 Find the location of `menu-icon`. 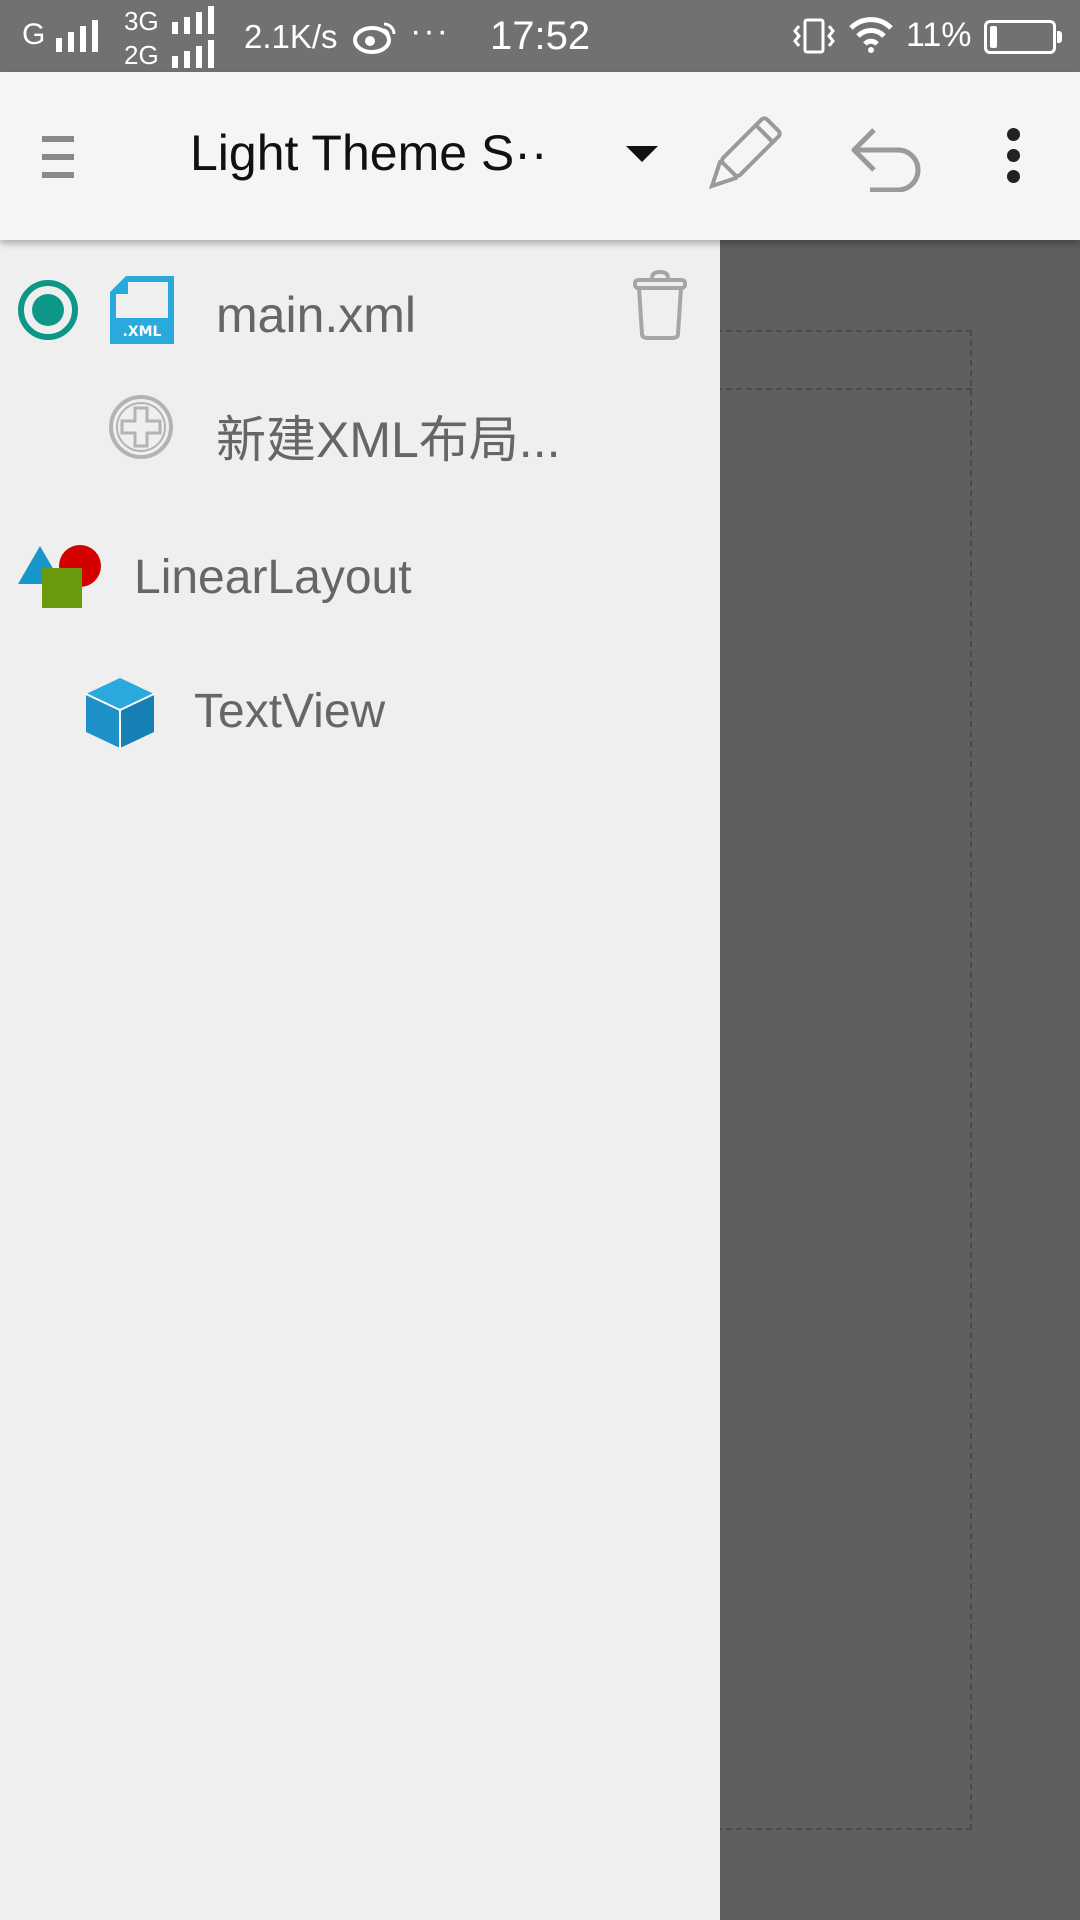

menu-icon is located at coordinates (58, 157).